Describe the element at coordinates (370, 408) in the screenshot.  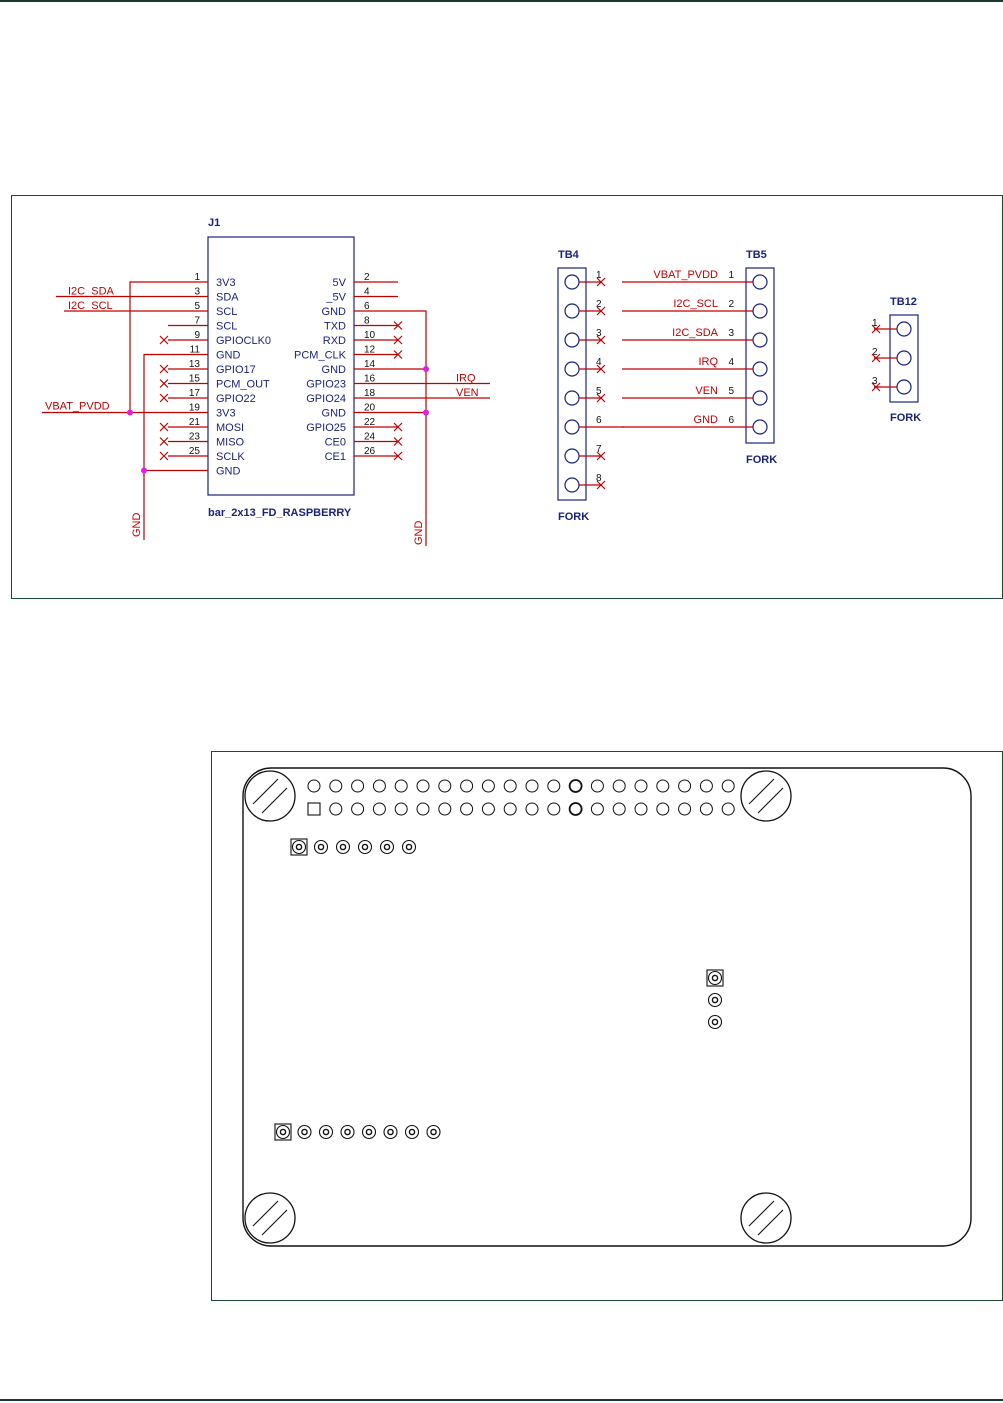
I see `j1-right-pin-number: 20` at that location.